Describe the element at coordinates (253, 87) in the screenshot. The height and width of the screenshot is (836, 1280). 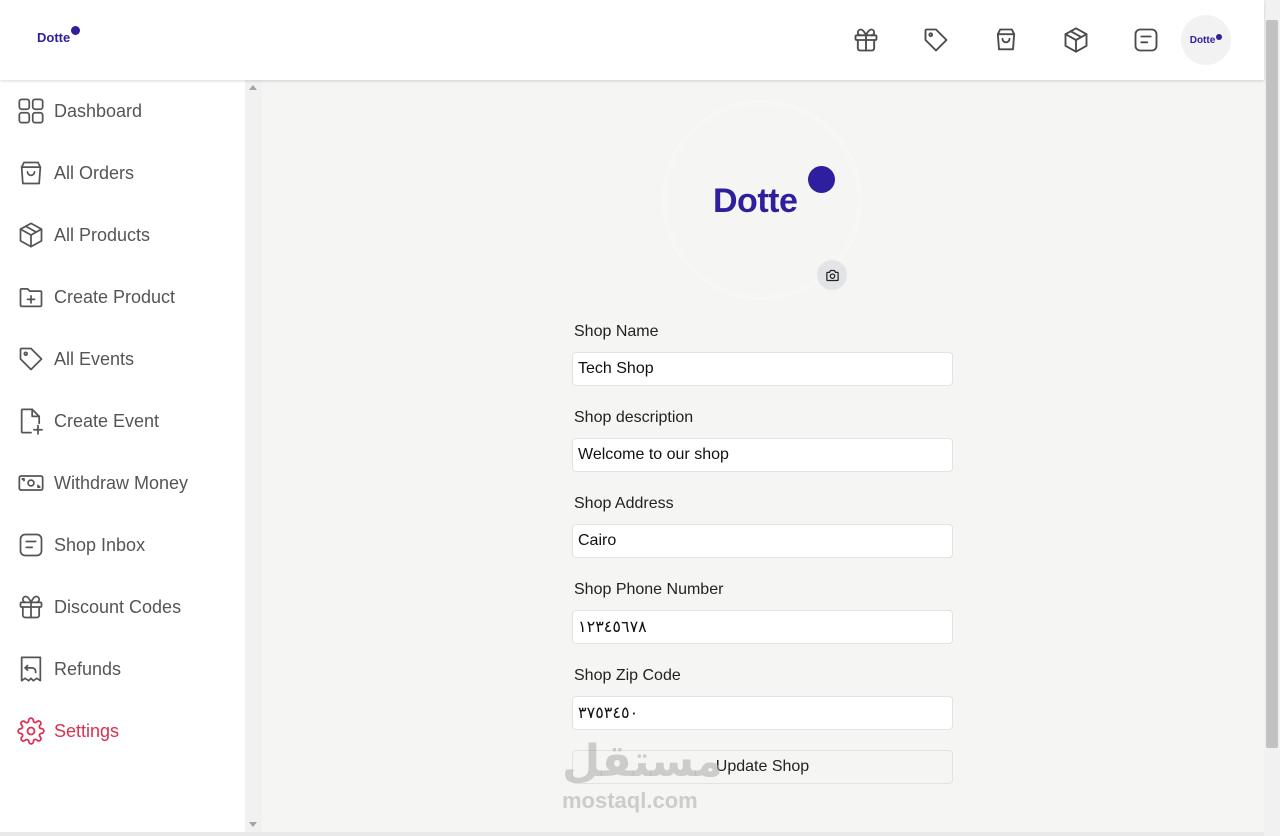
I see `scroll-up-arrow-icon` at that location.